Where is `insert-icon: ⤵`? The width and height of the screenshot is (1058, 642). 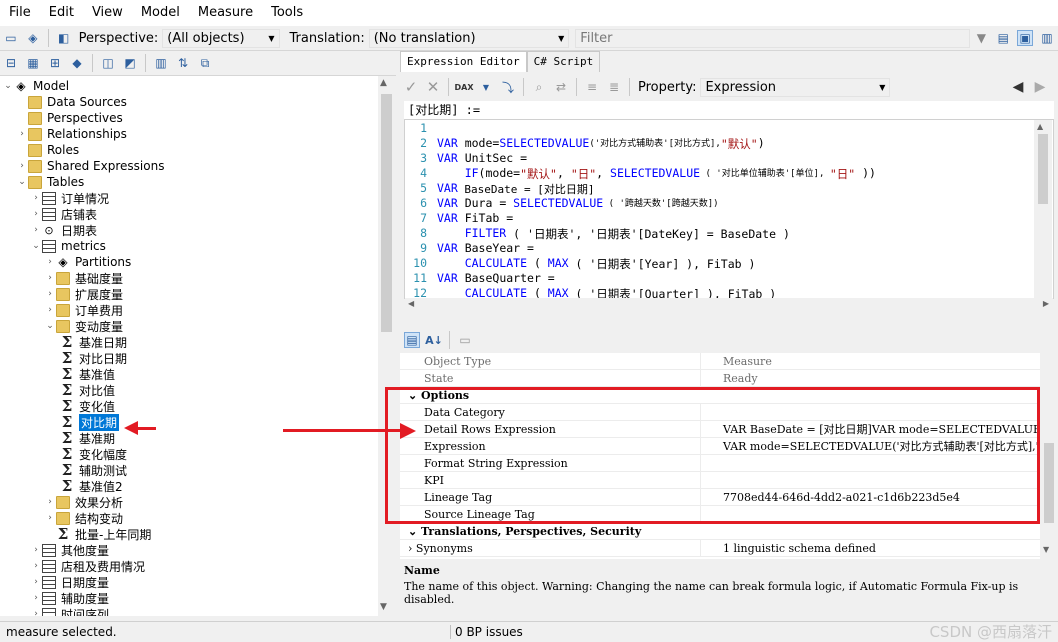 insert-icon: ⤵ is located at coordinates (508, 87).